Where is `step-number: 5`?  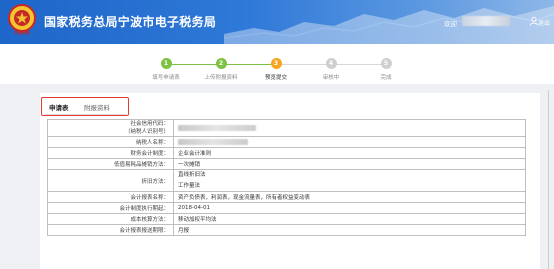
step-number: 5 is located at coordinates (386, 63).